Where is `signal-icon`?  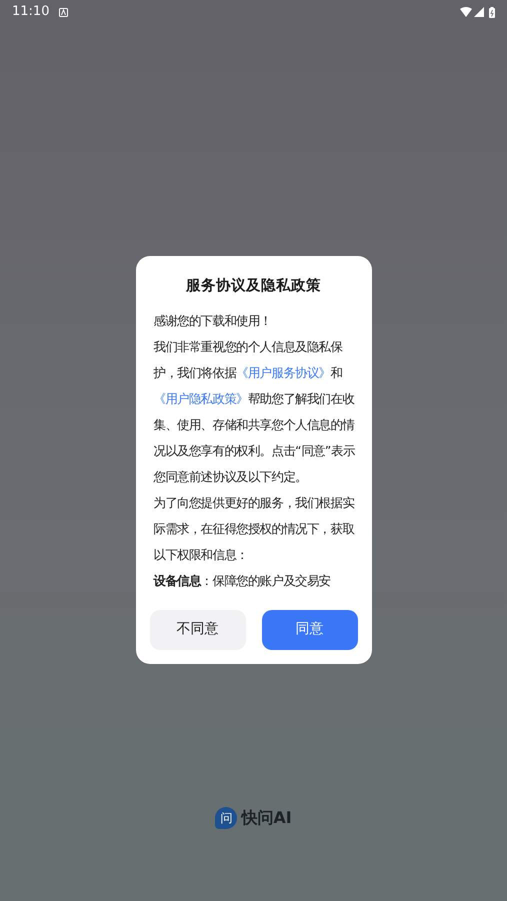
signal-icon is located at coordinates (479, 12).